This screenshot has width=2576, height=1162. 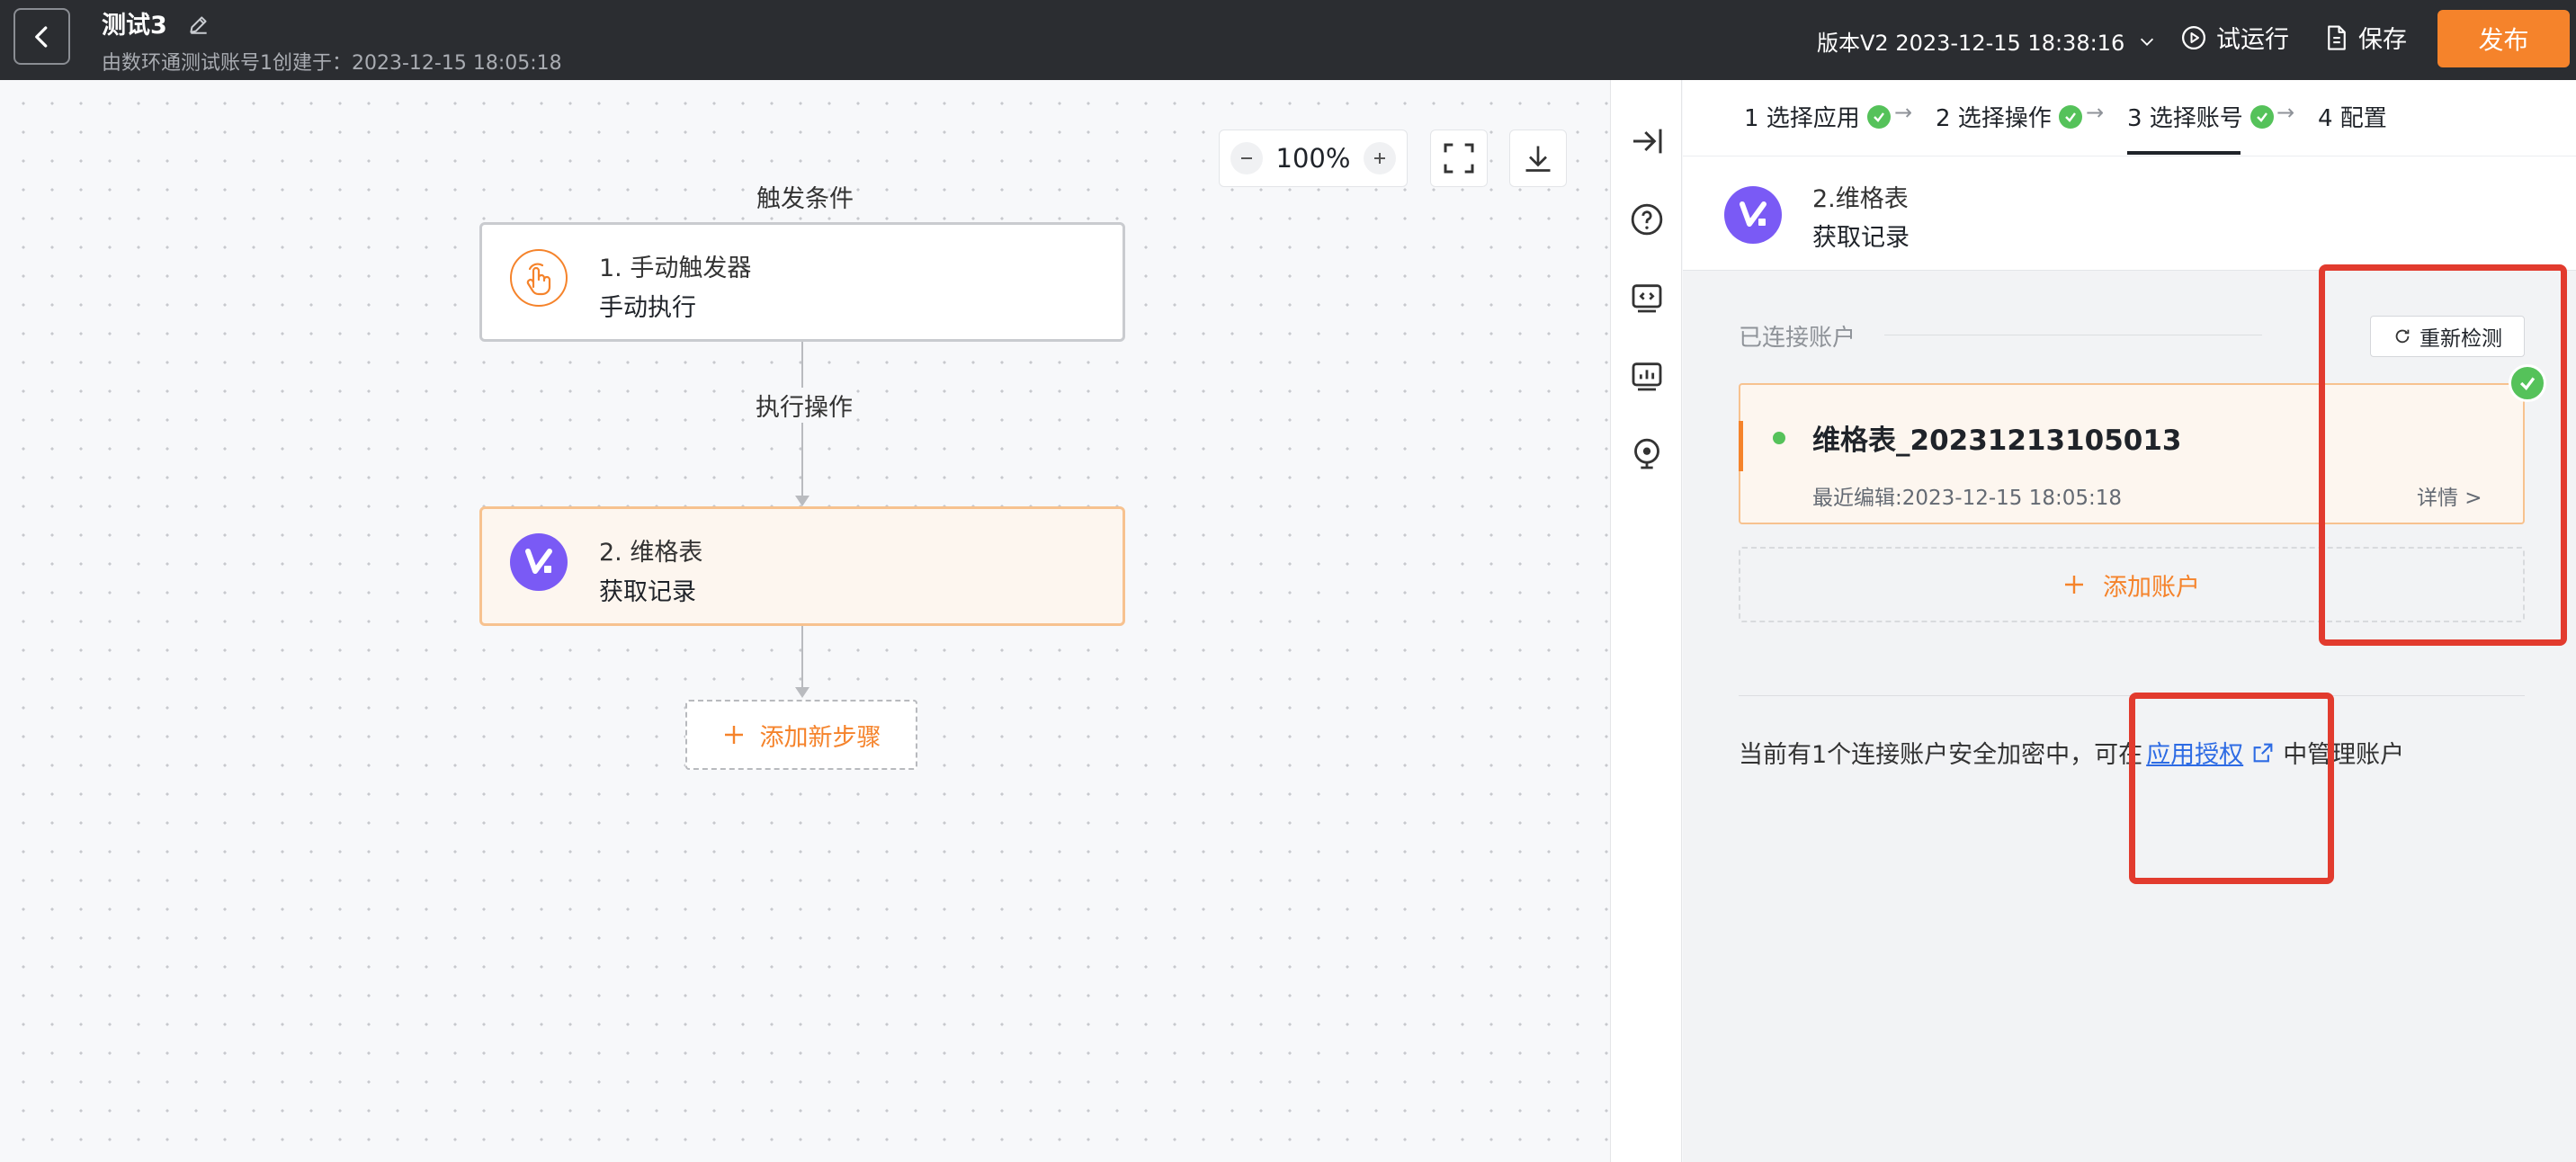 I want to click on account-name: 维格表_20231213105013, so click(x=1997, y=441).